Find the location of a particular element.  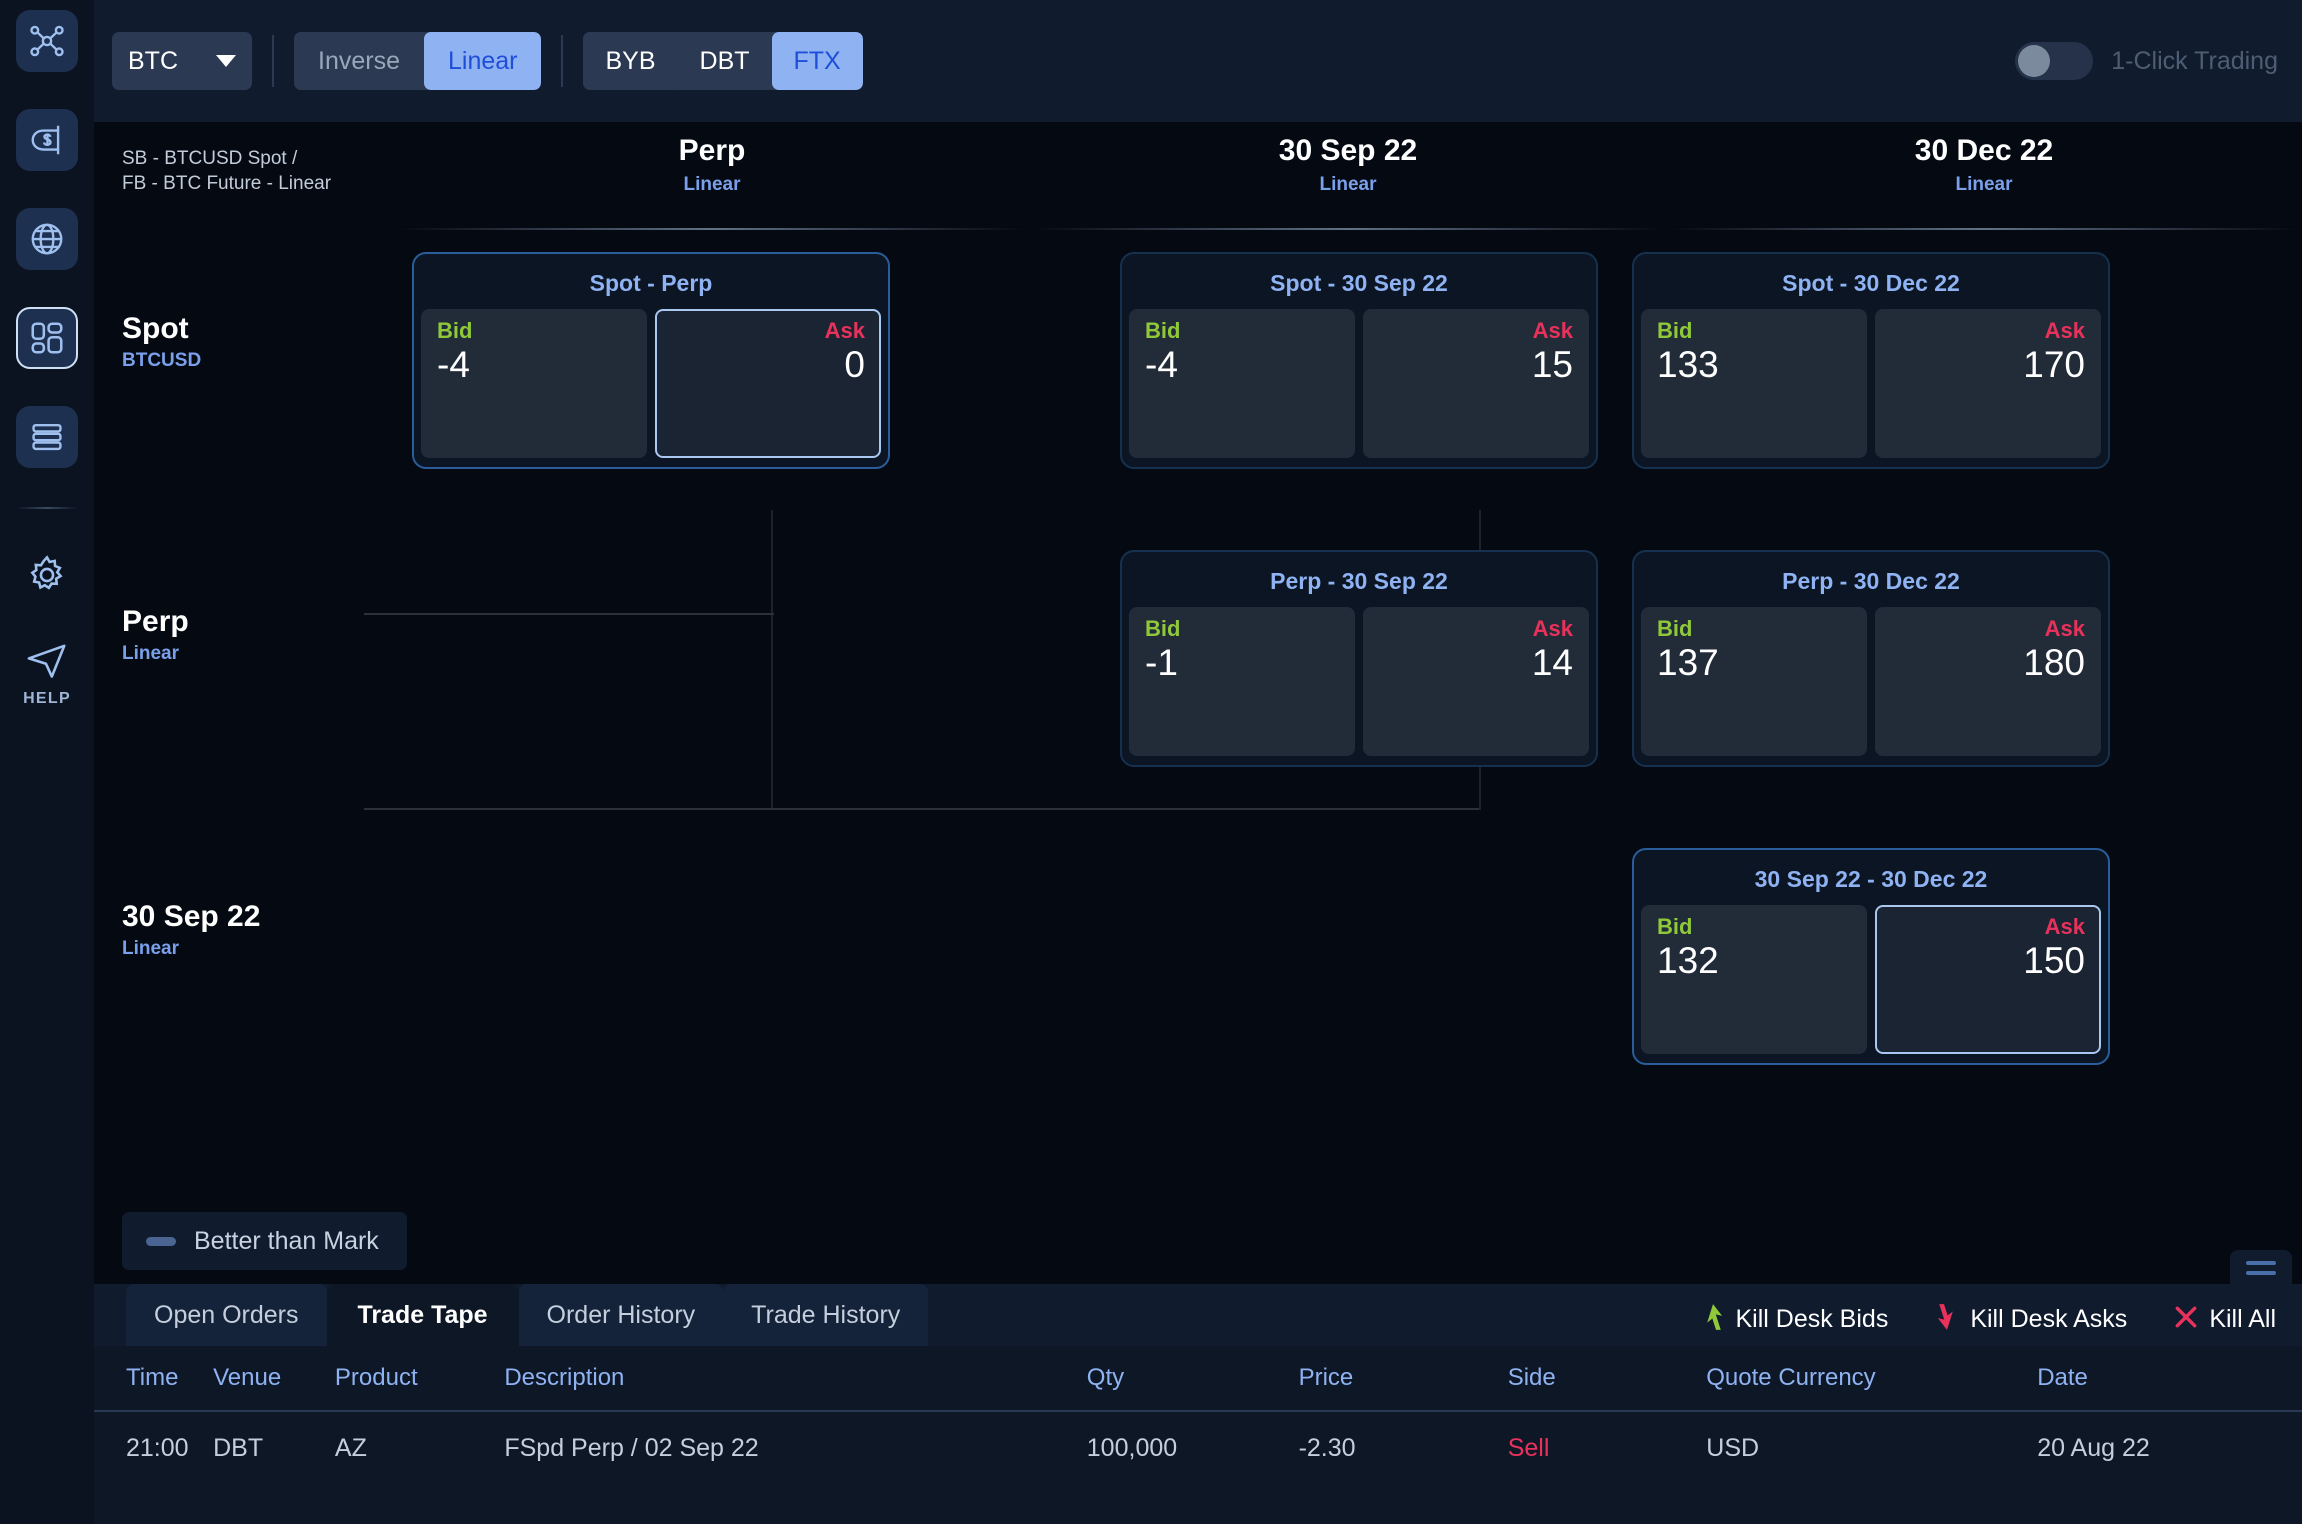

contract-type-linear: Linear is located at coordinates (482, 61).